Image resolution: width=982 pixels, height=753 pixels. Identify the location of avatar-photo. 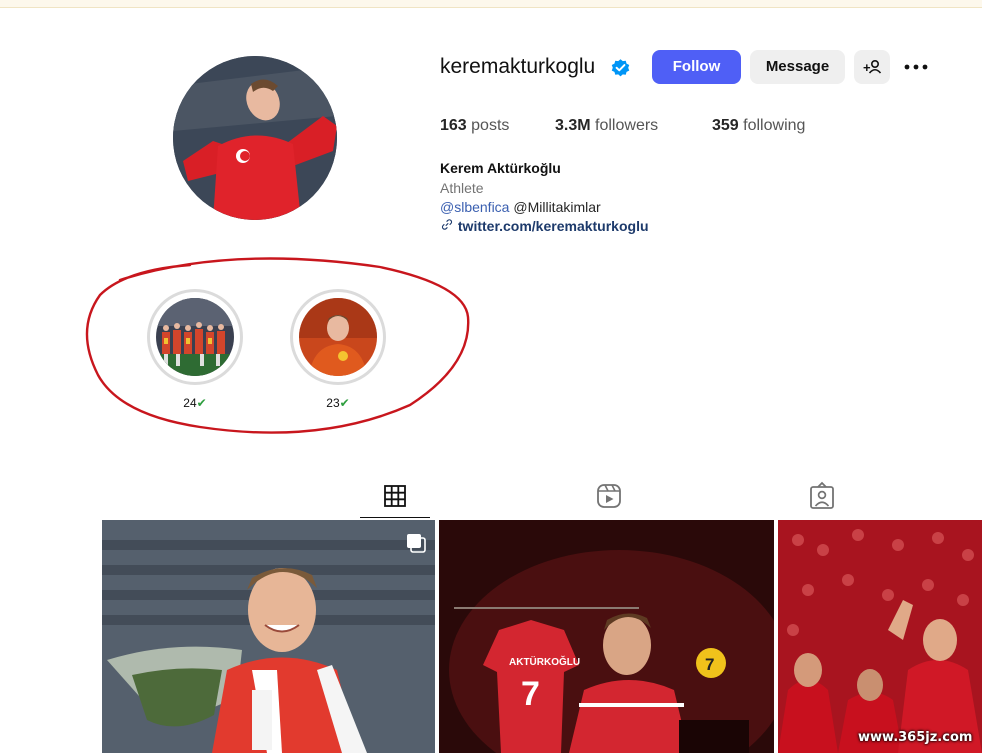
(255, 138).